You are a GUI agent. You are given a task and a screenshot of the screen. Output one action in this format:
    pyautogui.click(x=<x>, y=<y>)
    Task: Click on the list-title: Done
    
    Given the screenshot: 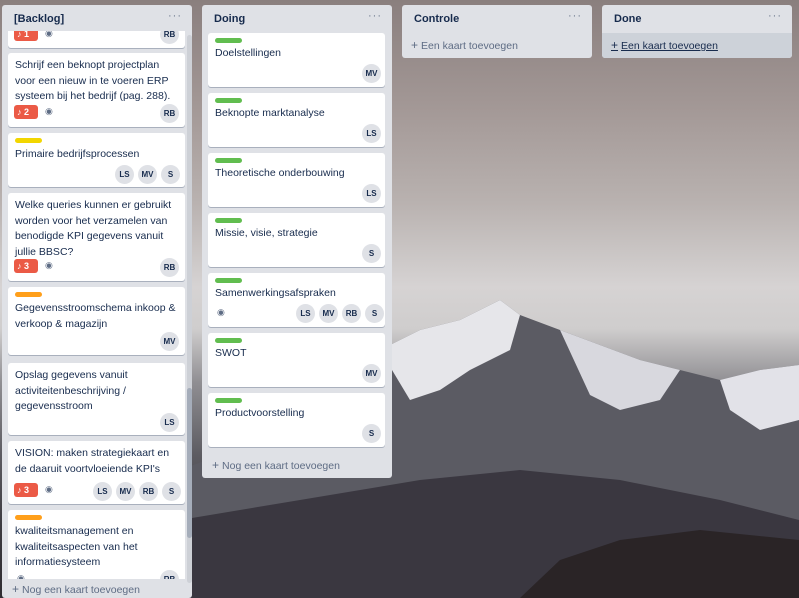 What is the action you would take?
    pyautogui.click(x=628, y=19)
    